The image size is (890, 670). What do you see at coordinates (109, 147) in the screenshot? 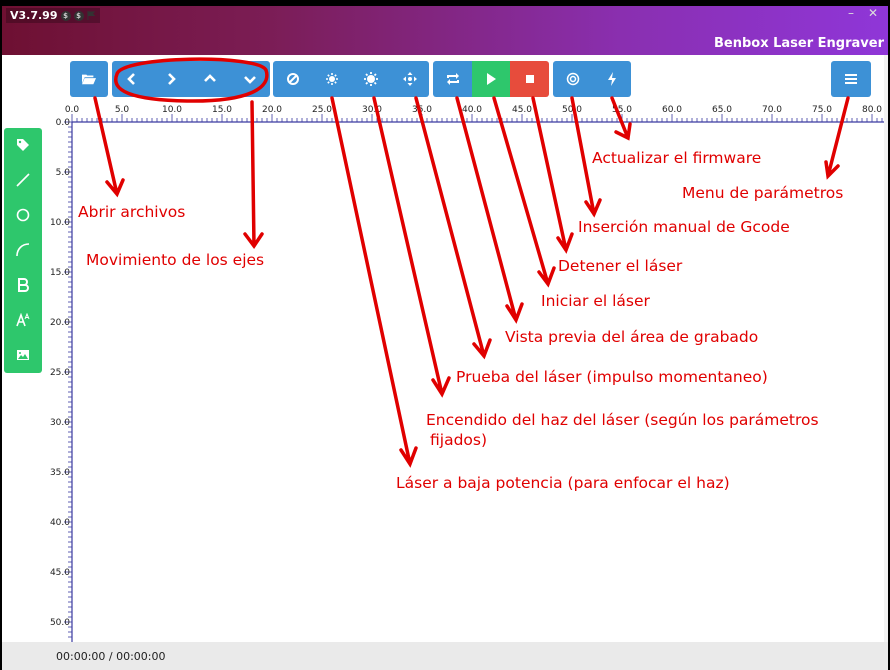
I see `arrow-open` at bounding box center [109, 147].